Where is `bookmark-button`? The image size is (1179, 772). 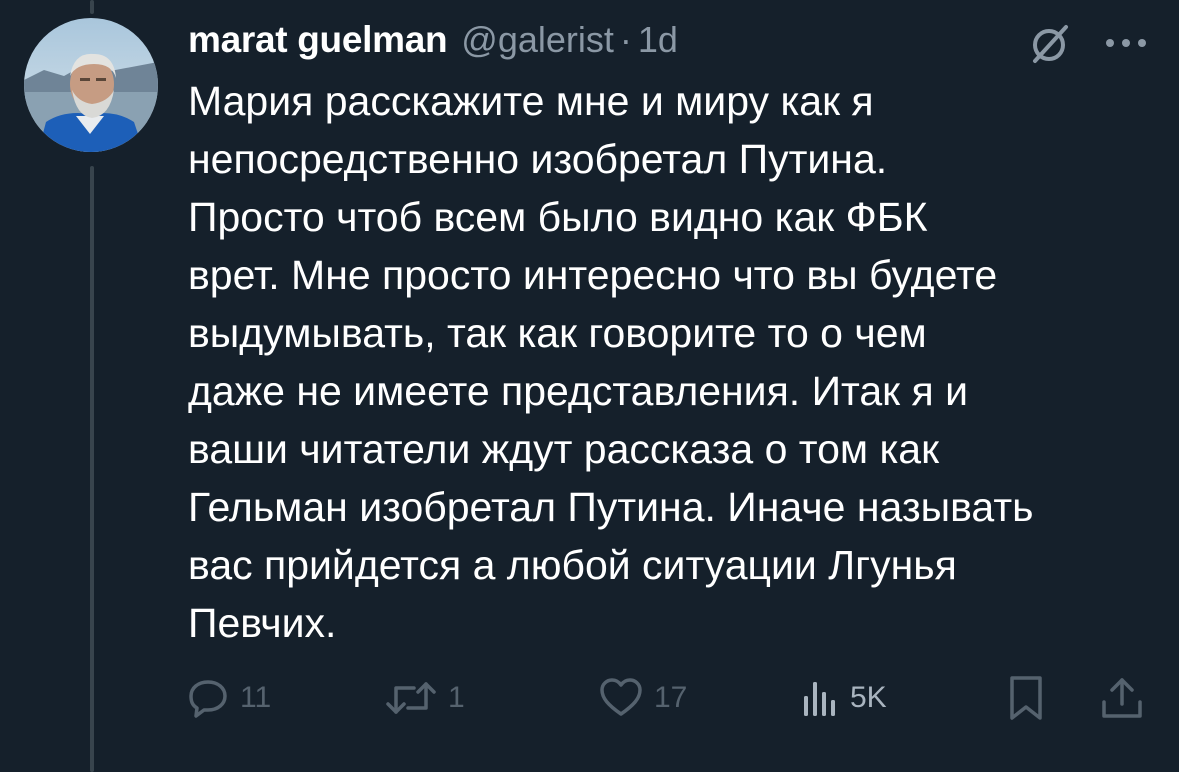
bookmark-button is located at coordinates (1026, 698).